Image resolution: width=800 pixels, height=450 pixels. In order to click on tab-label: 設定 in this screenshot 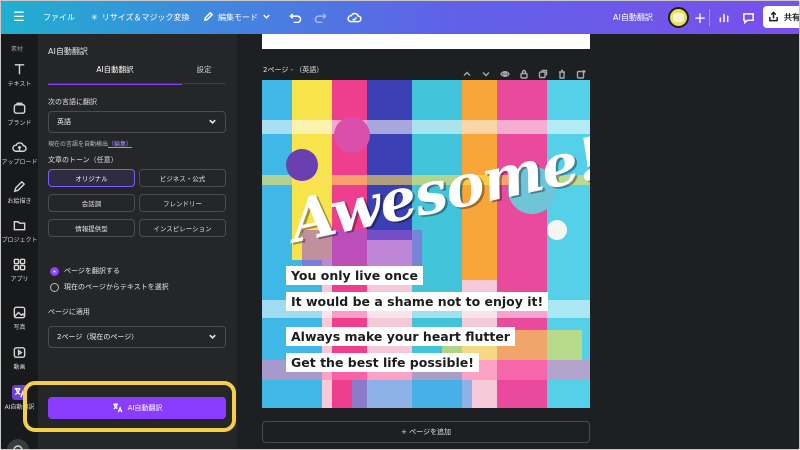, I will do `click(204, 69)`.